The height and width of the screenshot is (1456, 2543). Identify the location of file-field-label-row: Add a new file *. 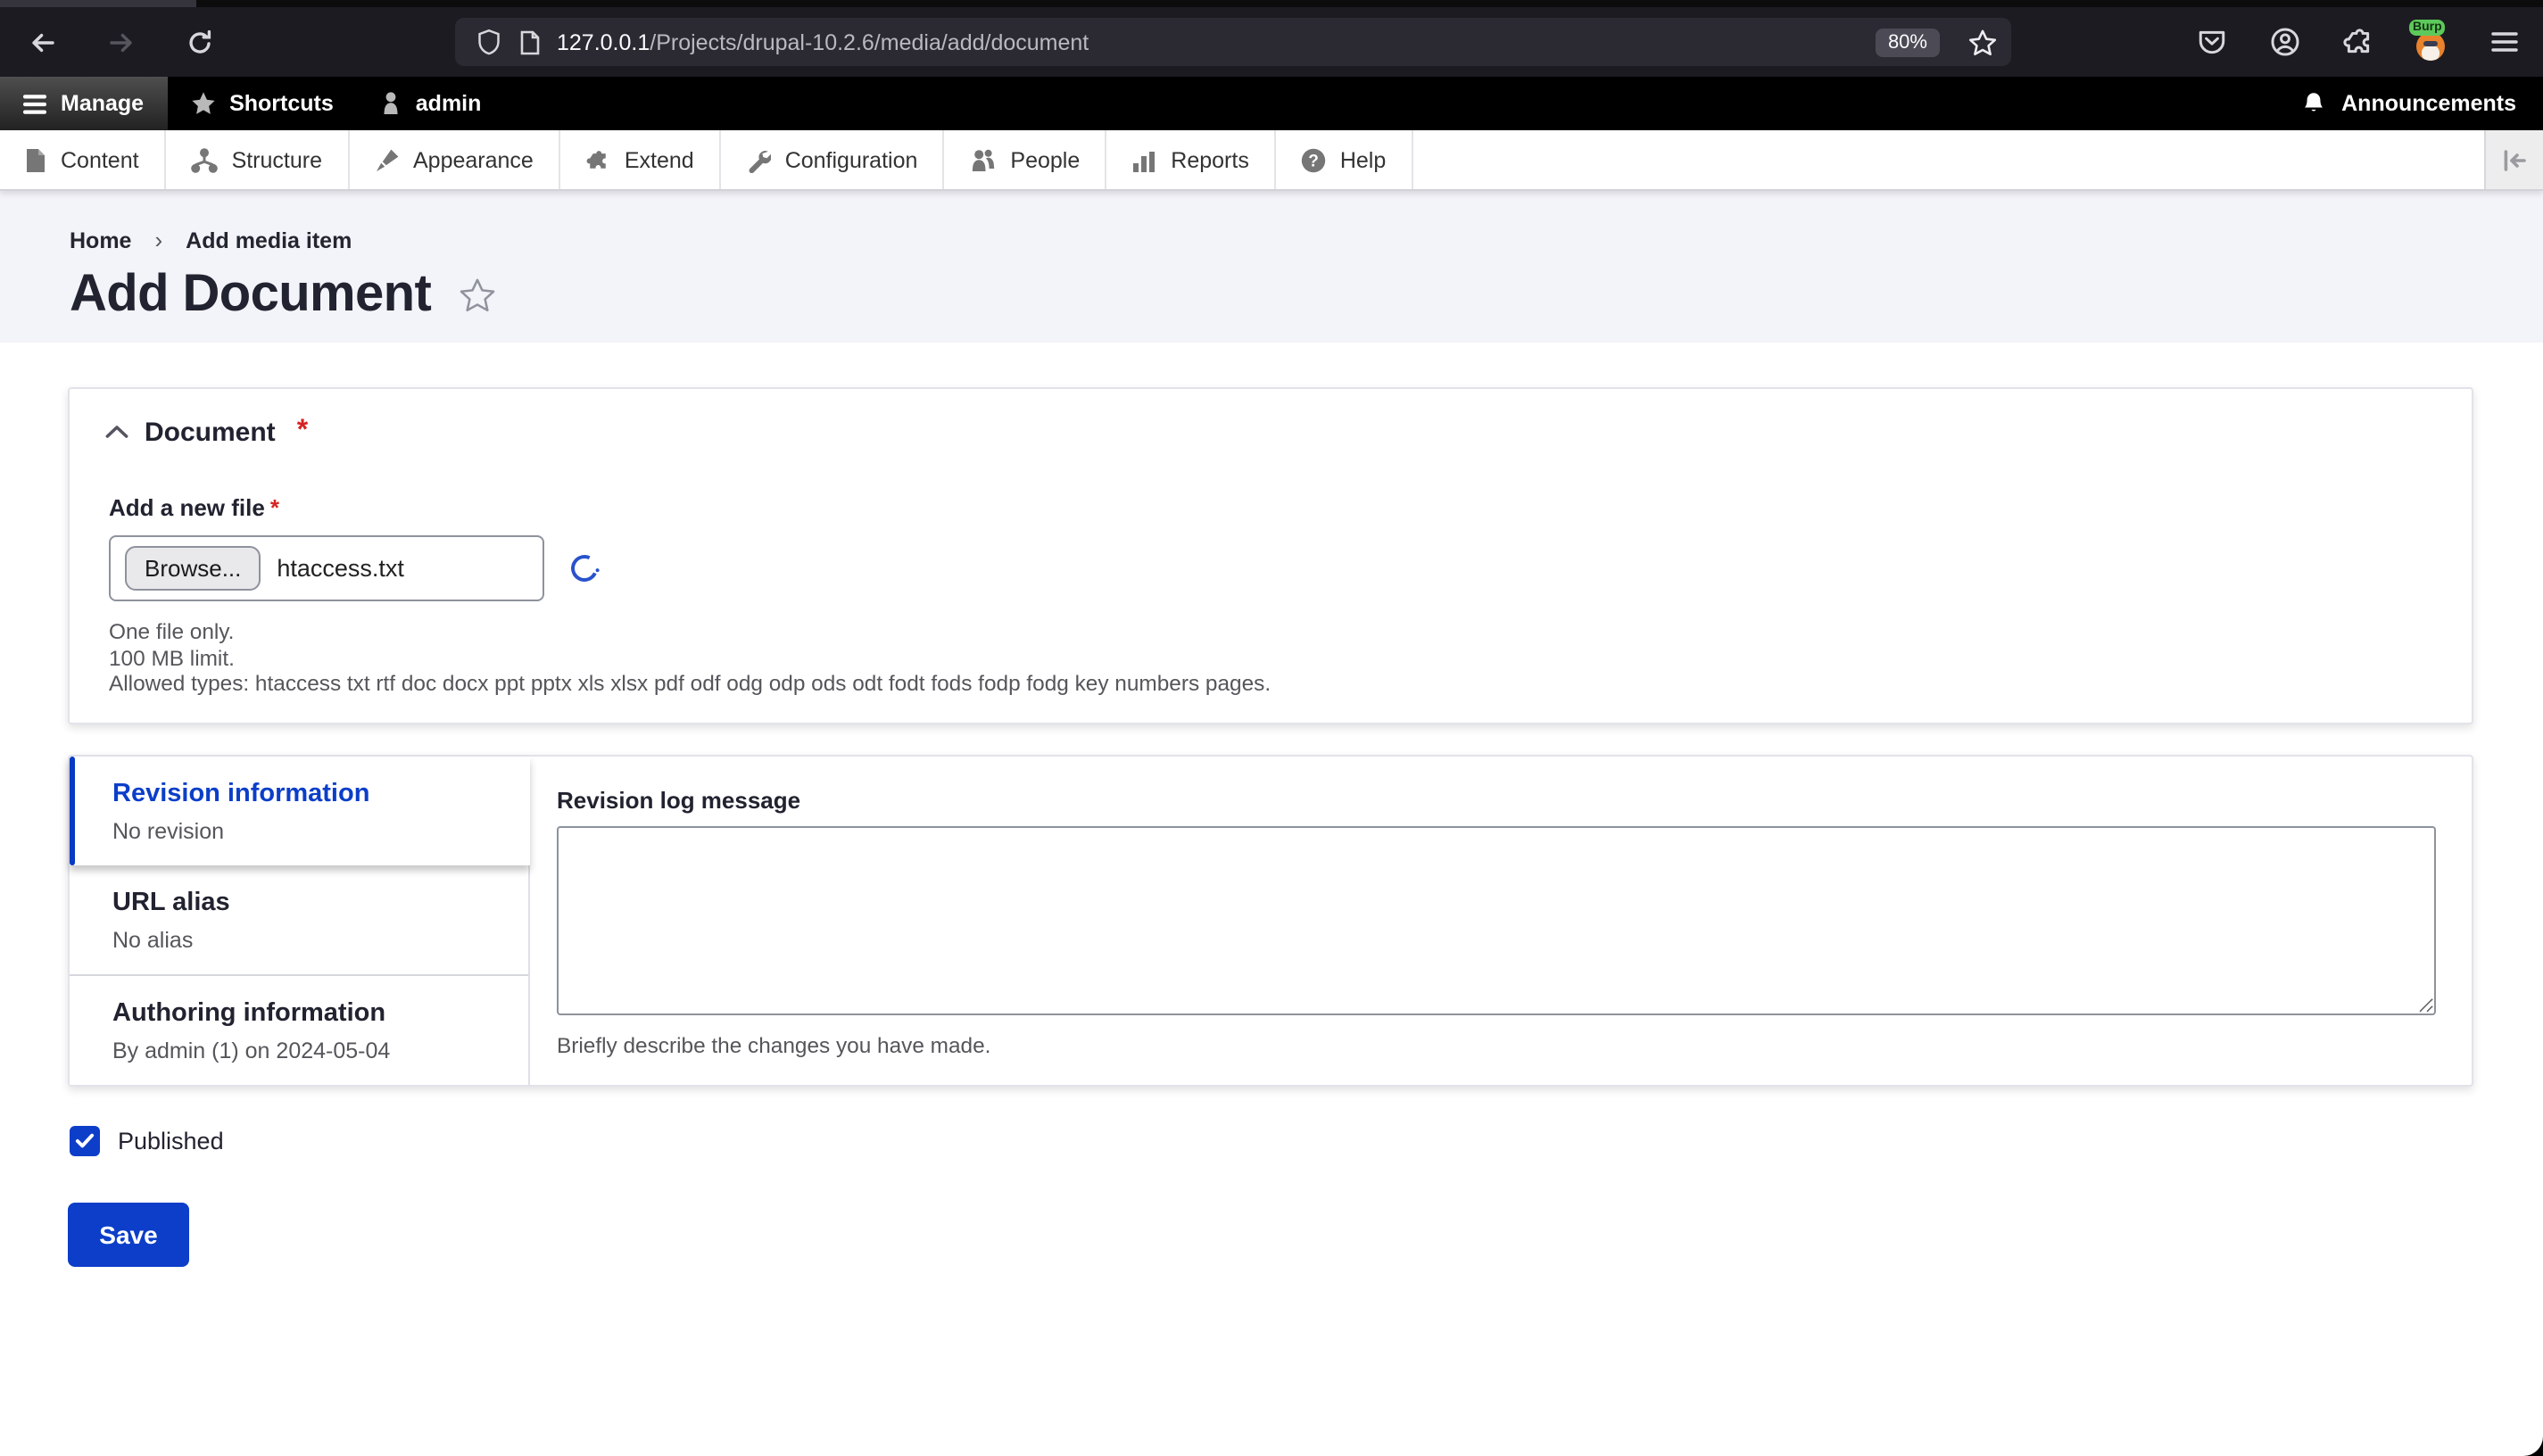
(1272, 507).